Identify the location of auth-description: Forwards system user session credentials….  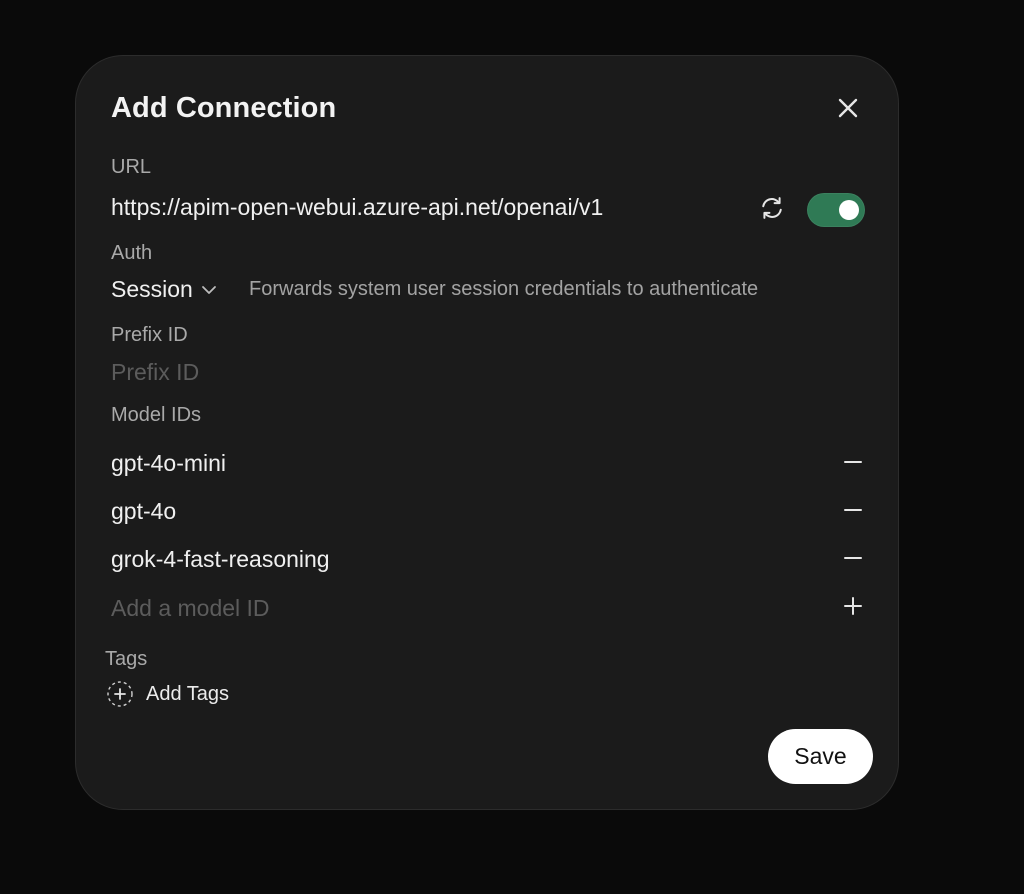
(504, 289).